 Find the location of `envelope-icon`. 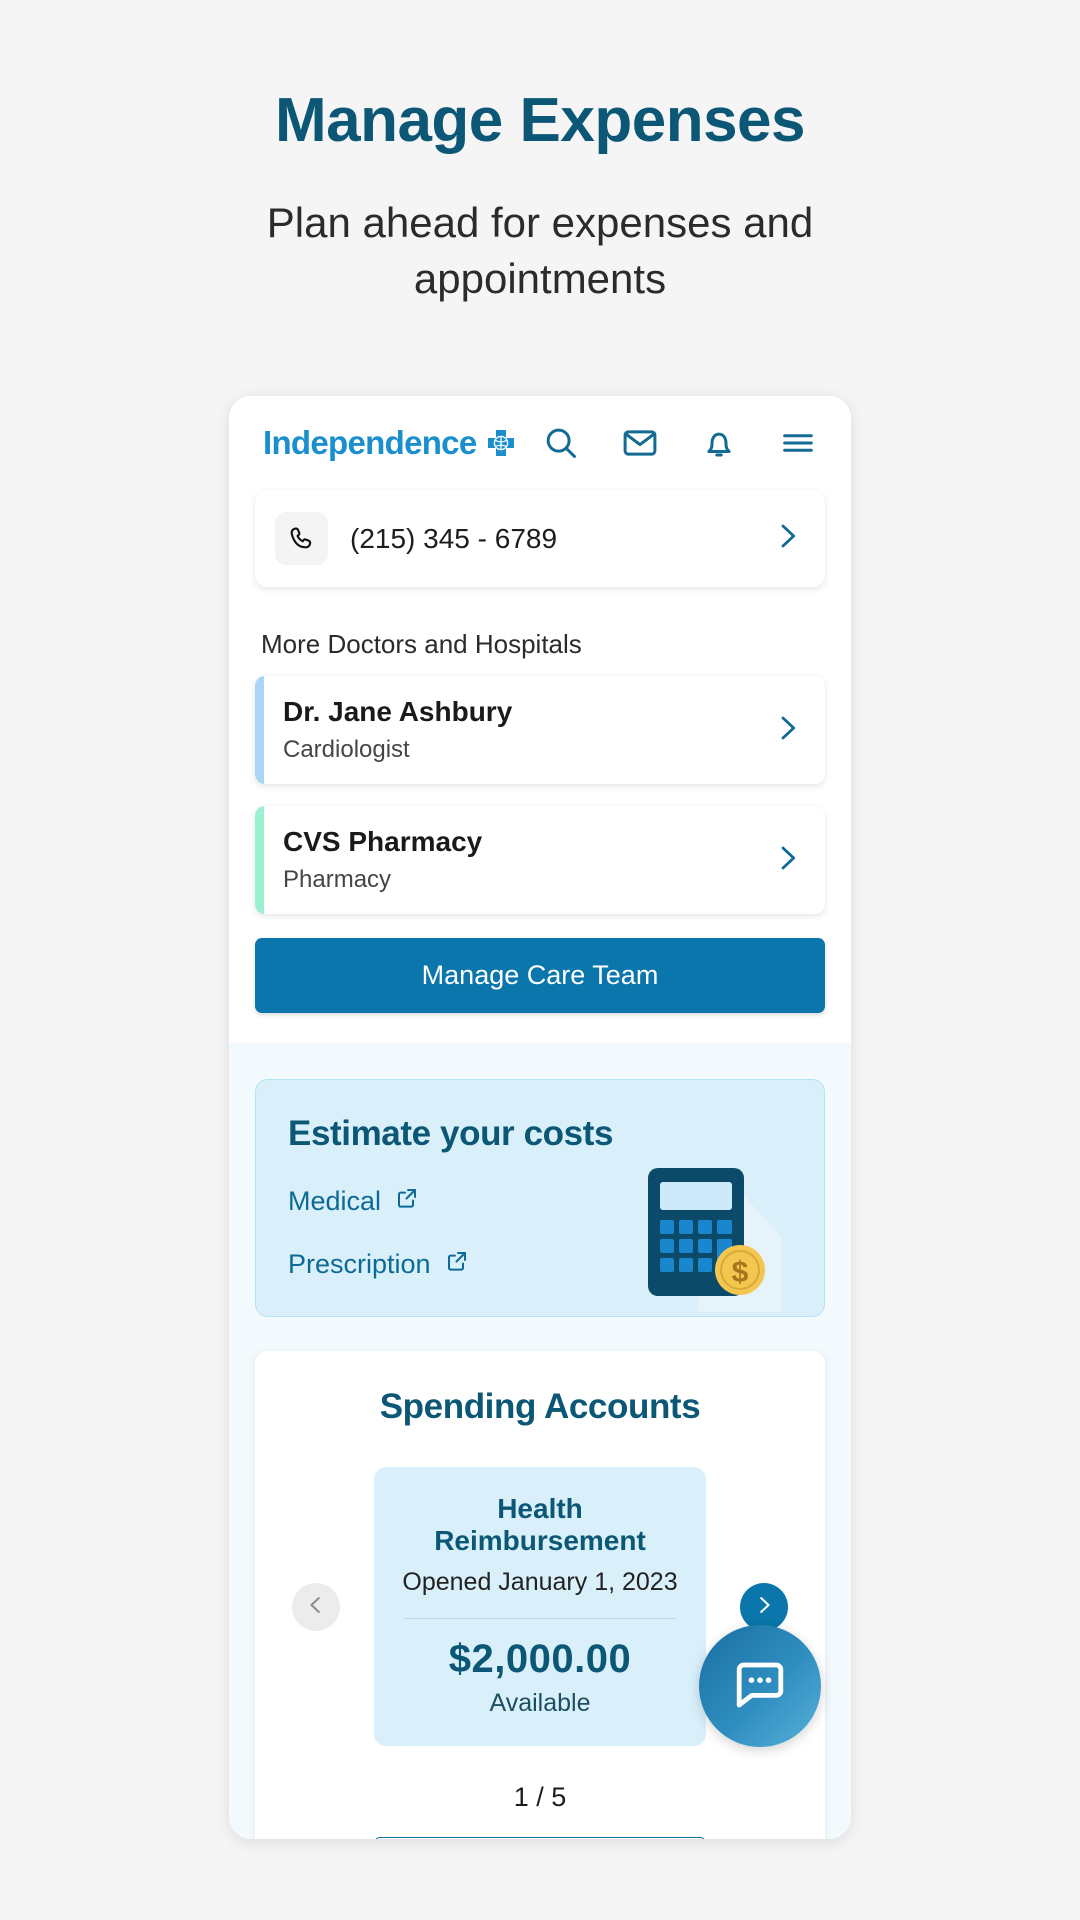

envelope-icon is located at coordinates (640, 443).